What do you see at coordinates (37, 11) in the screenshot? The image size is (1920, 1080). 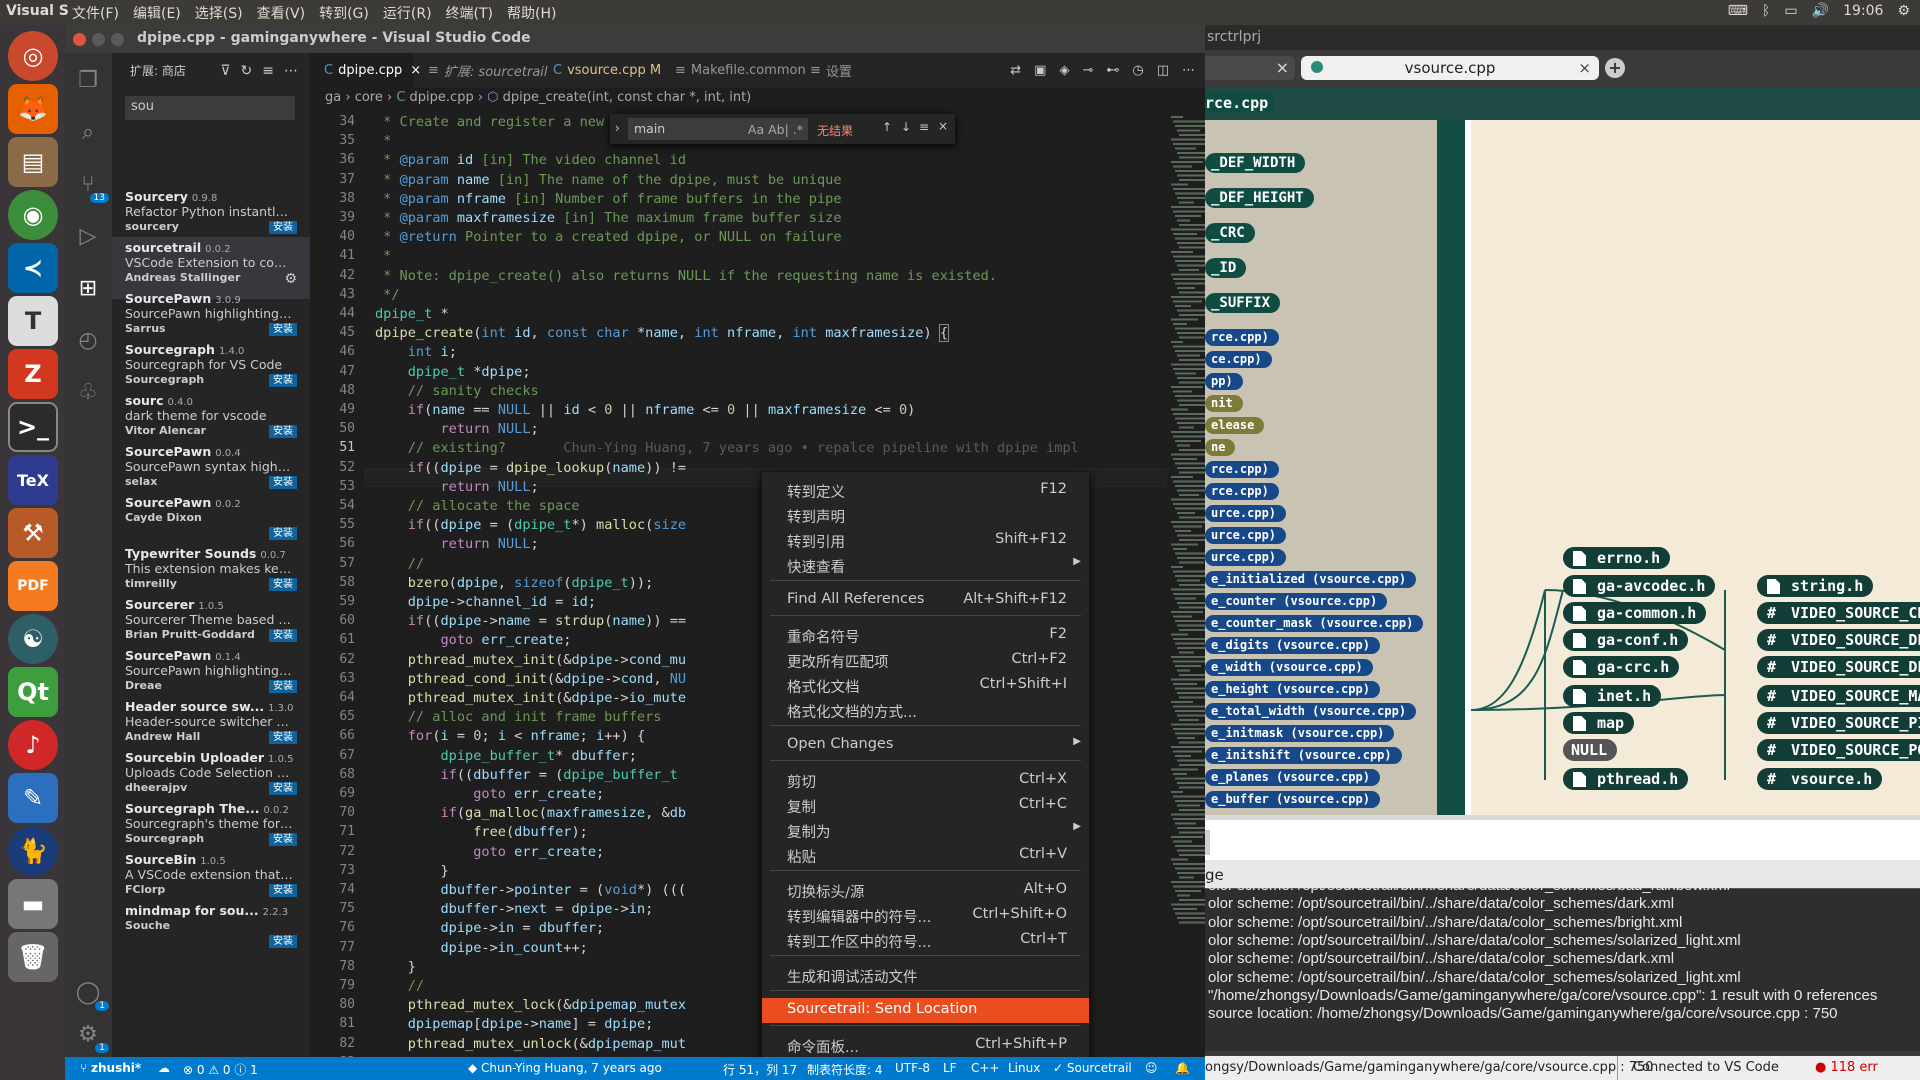 I see `app-menu-title: Visual Studio Code` at bounding box center [37, 11].